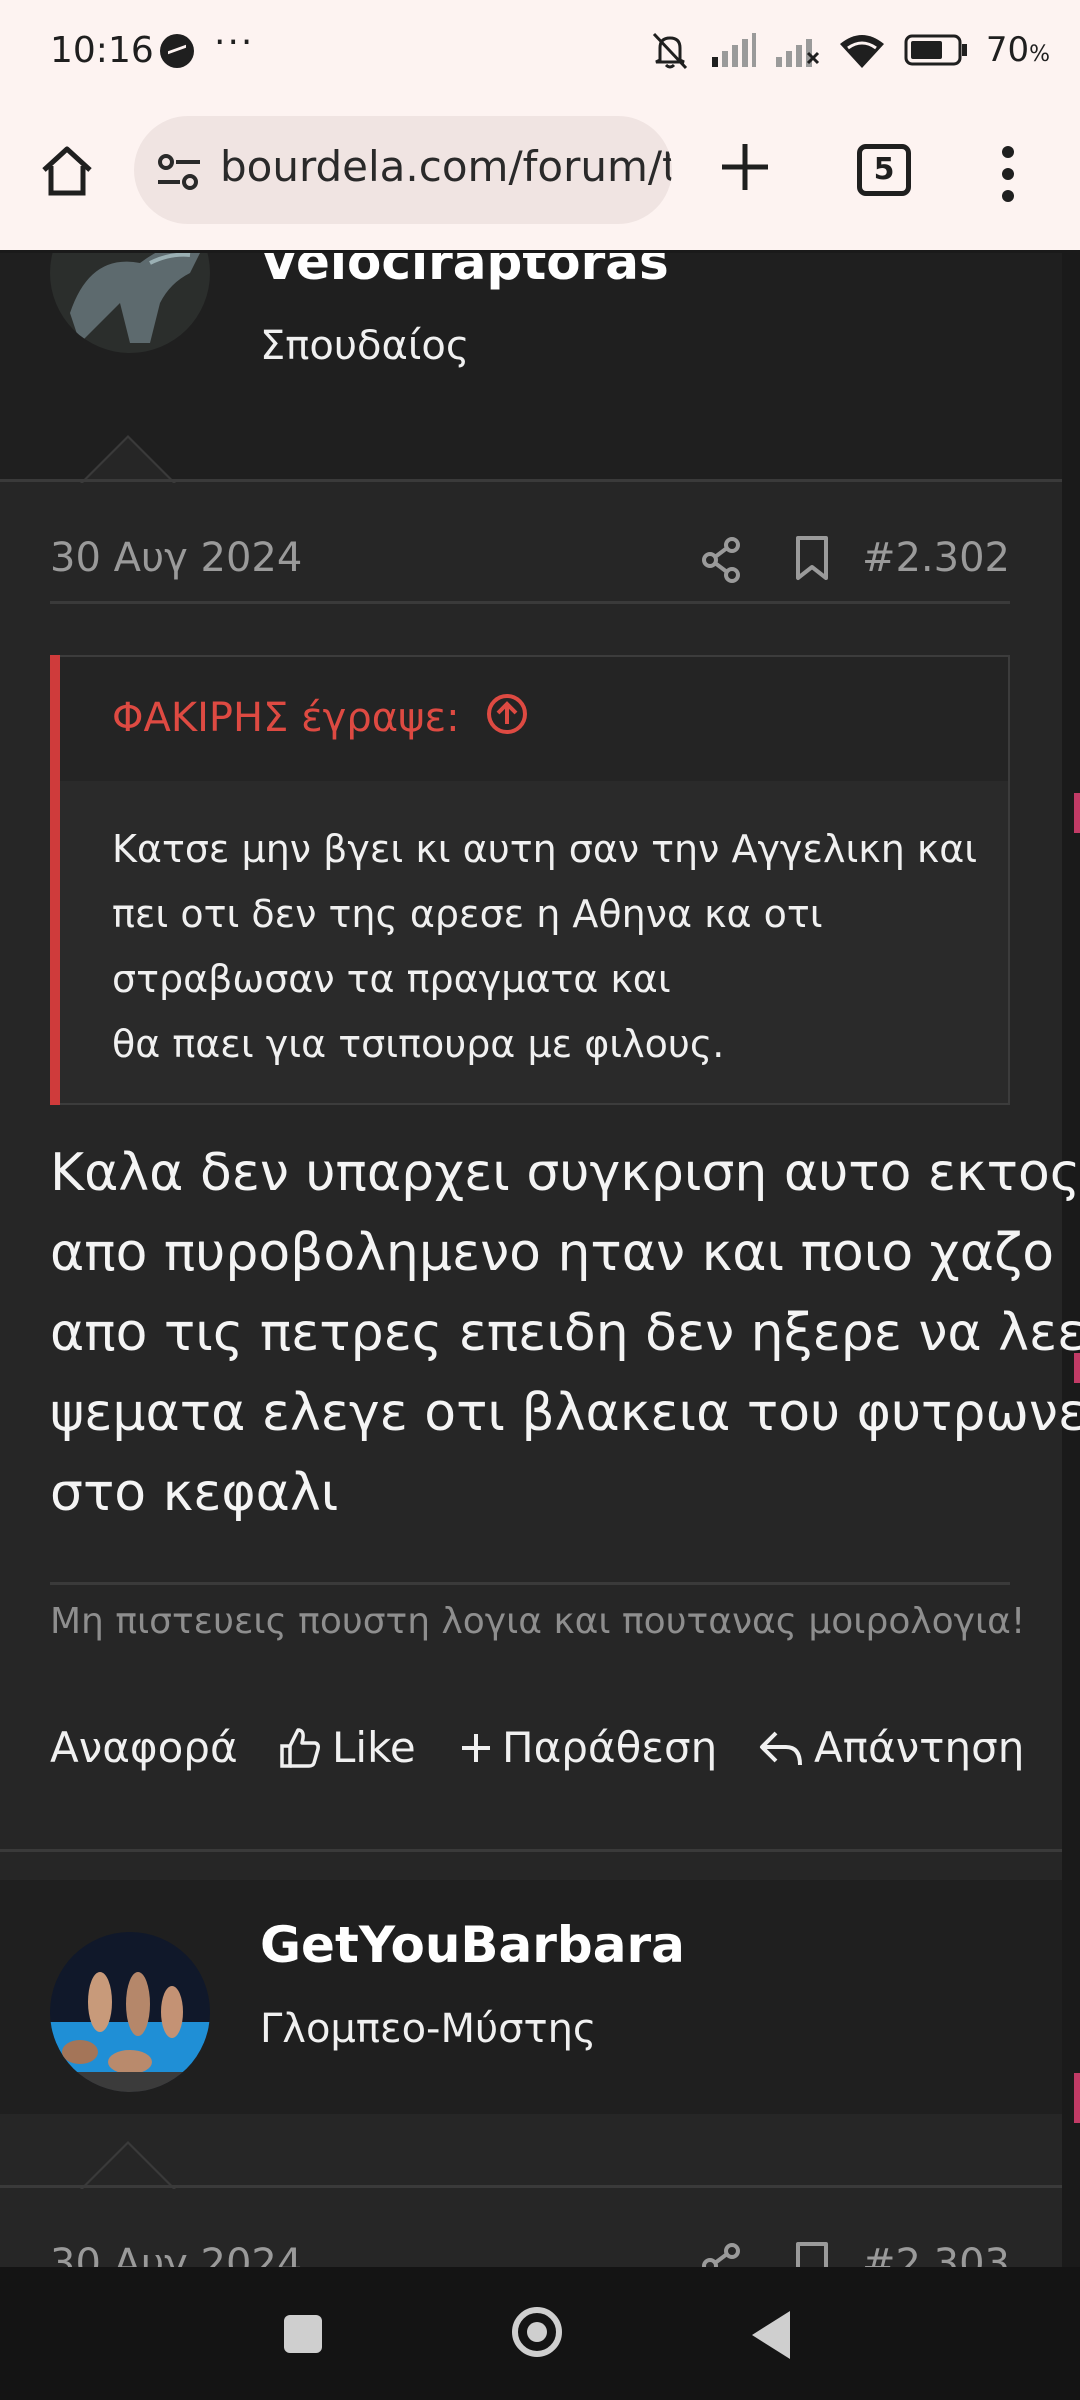  Describe the element at coordinates (565, 1173) in the screenshot. I see `post-line: Καλα δεν υπαρχει συγκριση αυτο εκτος` at that location.